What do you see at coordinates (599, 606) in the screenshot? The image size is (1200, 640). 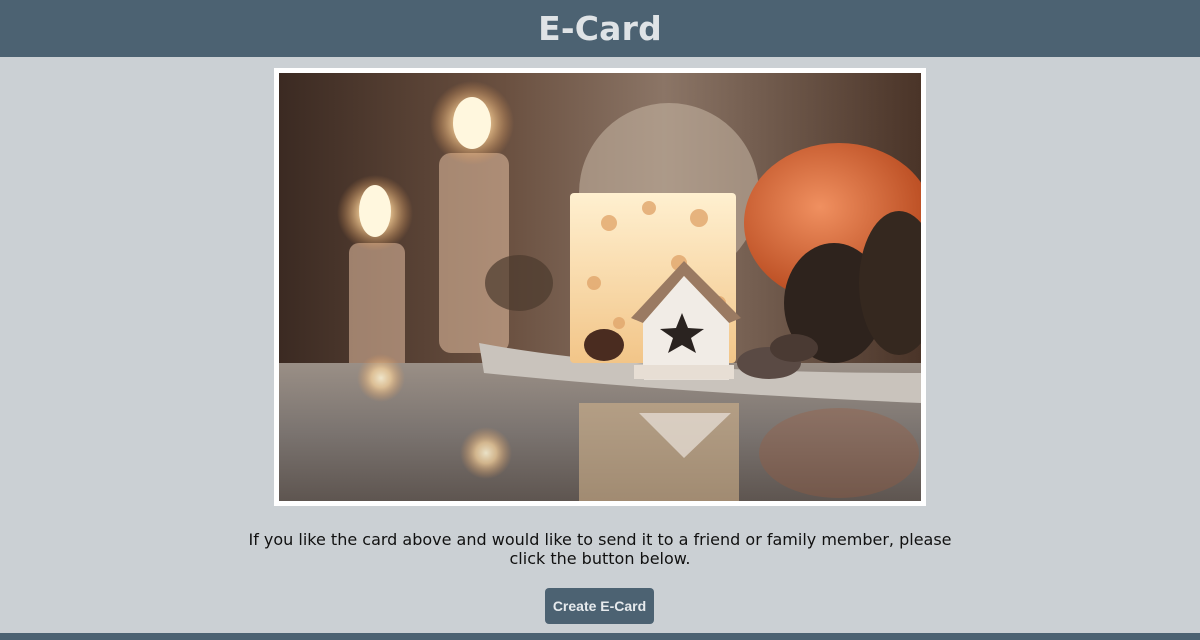 I see `create-ecard-button: Create E-Card` at bounding box center [599, 606].